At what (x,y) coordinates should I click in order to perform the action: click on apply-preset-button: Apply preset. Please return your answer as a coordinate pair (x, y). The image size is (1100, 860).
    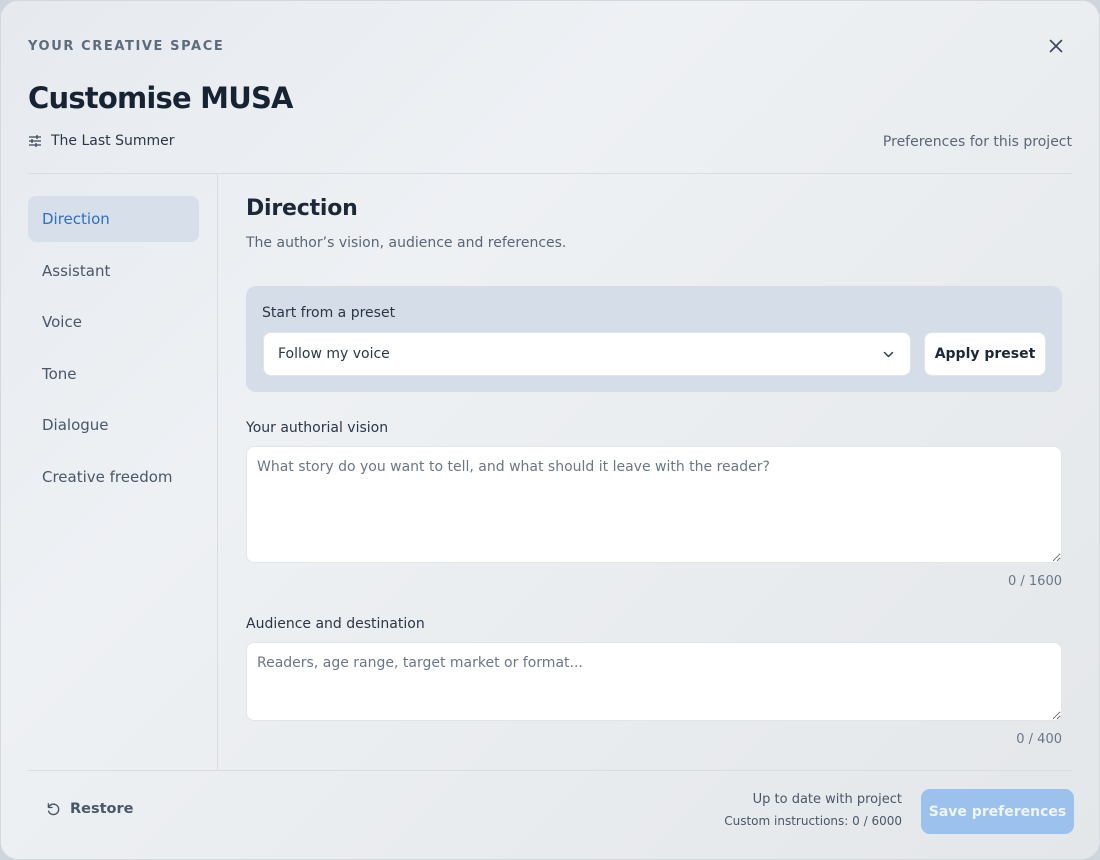
    Looking at the image, I should click on (985, 354).